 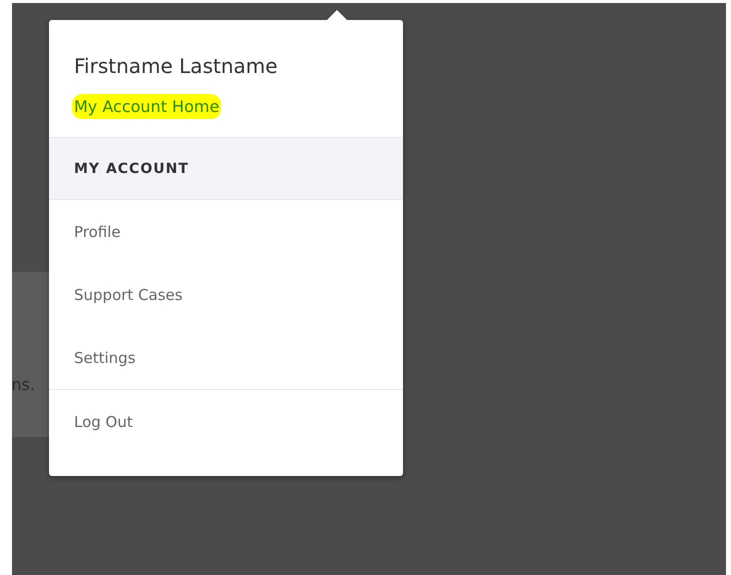 What do you see at coordinates (147, 106) in the screenshot?
I see `account-home-link: My Account Home` at bounding box center [147, 106].